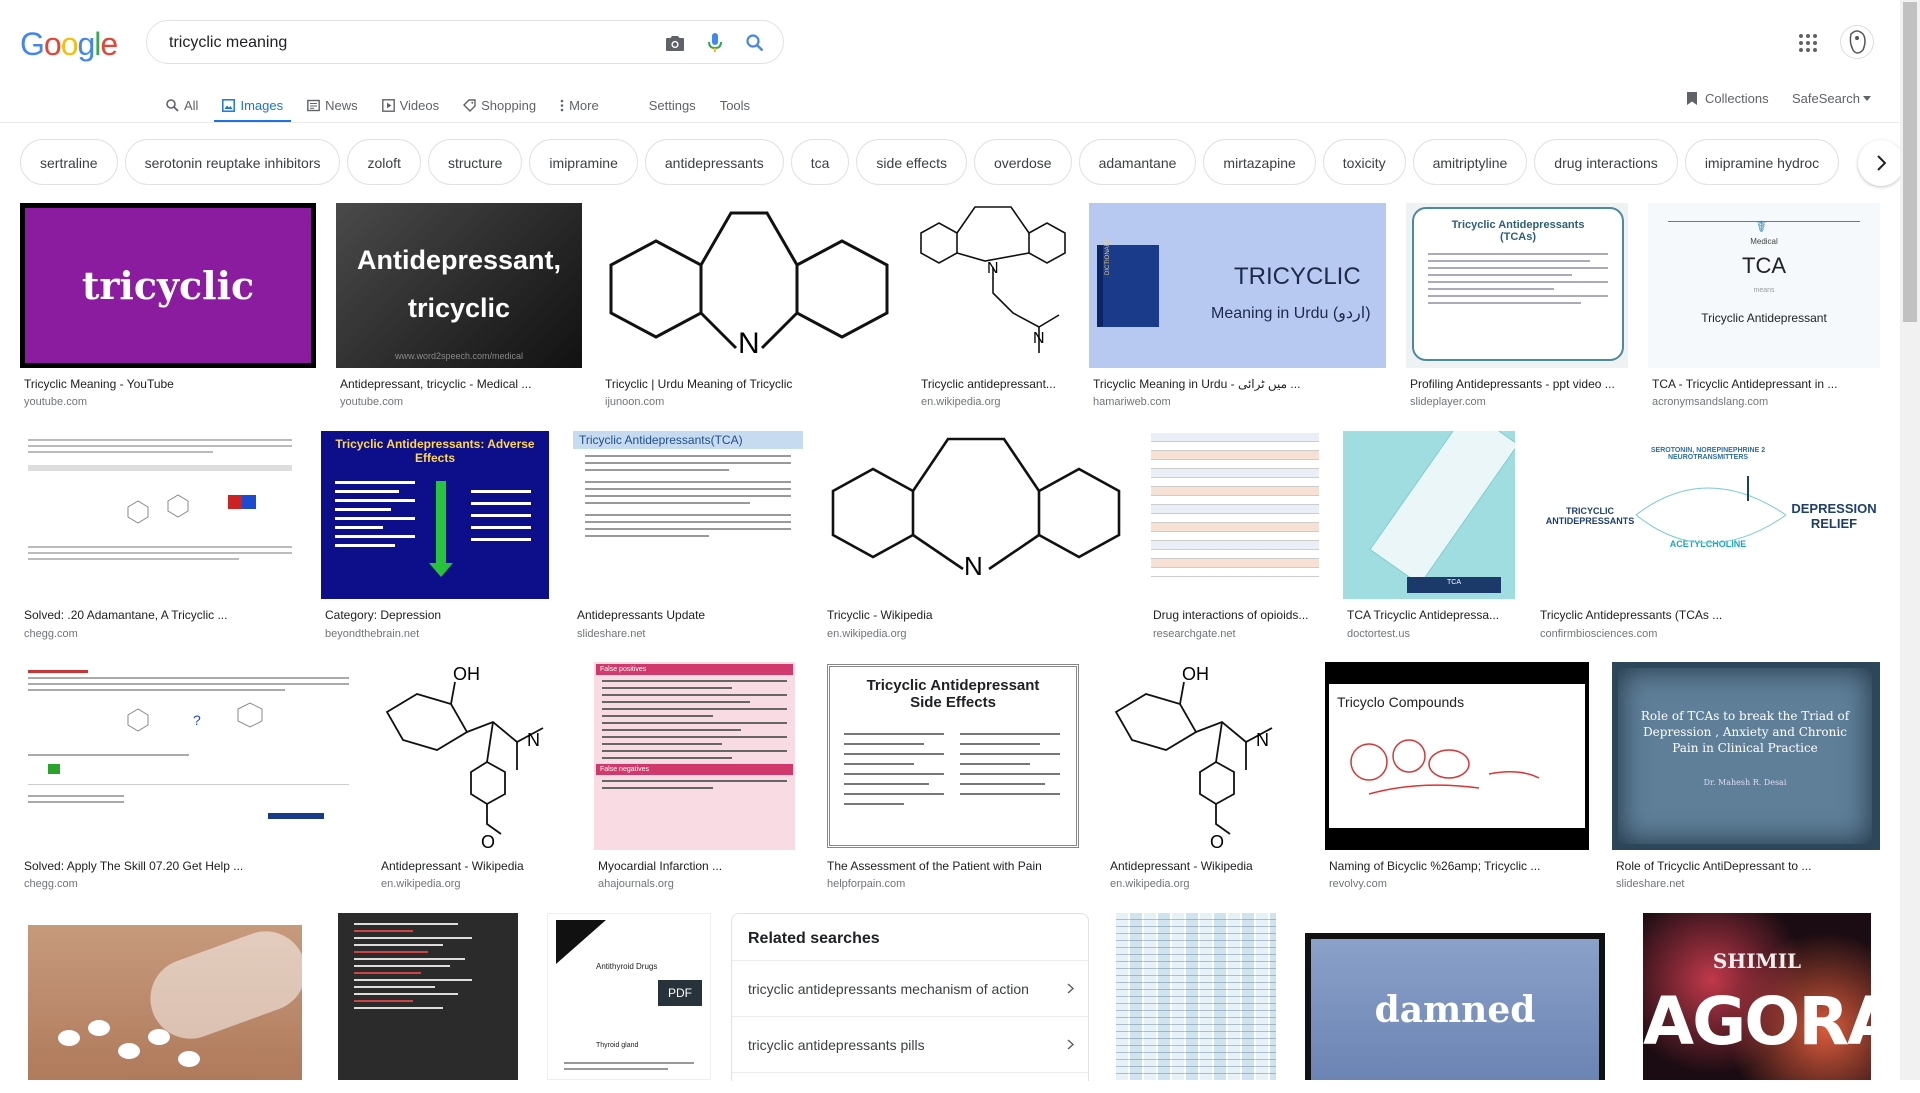  I want to click on chip: imipramine hydroc, so click(1762, 162).